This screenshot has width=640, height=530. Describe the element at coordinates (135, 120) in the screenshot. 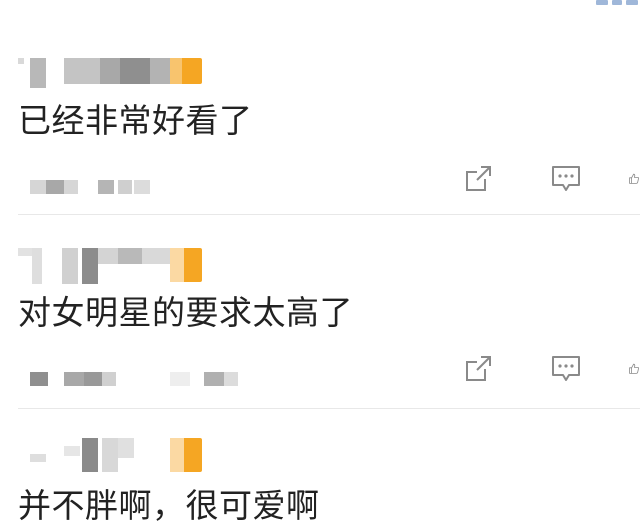

I see `comment-text: 已经非常好看了` at that location.